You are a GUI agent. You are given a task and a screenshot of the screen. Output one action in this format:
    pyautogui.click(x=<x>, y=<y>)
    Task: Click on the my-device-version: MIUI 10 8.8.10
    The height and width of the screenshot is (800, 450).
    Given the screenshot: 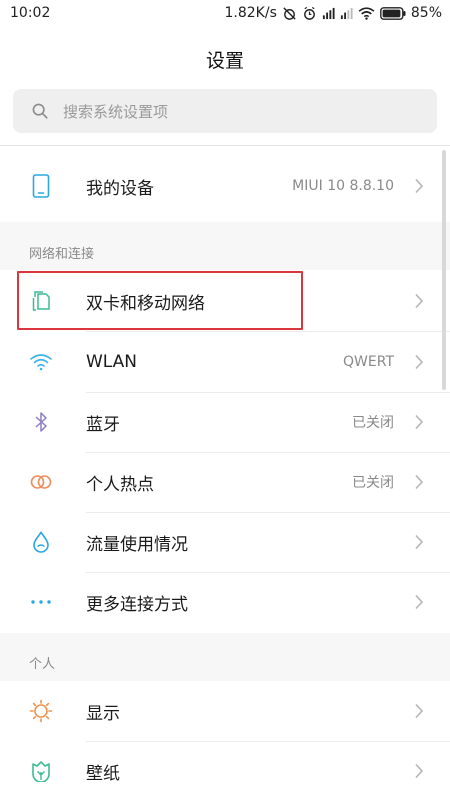 What is the action you would take?
    pyautogui.click(x=343, y=186)
    